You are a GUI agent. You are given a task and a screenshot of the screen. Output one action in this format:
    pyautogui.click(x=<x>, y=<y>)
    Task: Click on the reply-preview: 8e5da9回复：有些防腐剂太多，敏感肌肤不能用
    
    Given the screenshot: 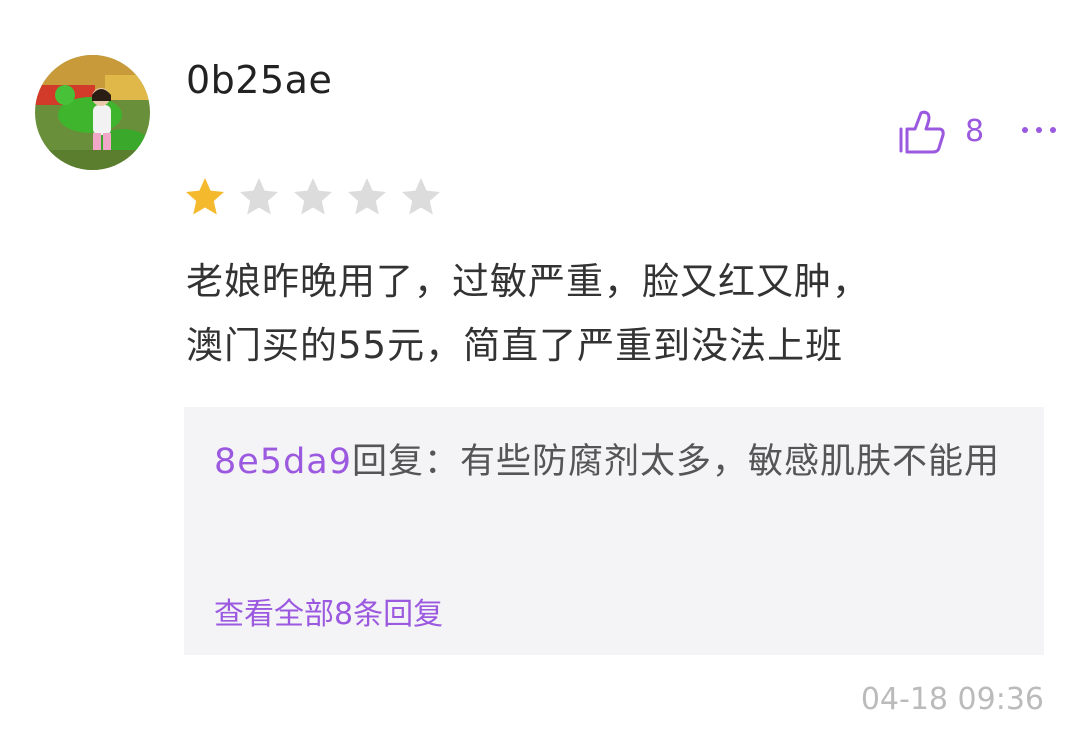 What is the action you would take?
    pyautogui.click(x=609, y=462)
    